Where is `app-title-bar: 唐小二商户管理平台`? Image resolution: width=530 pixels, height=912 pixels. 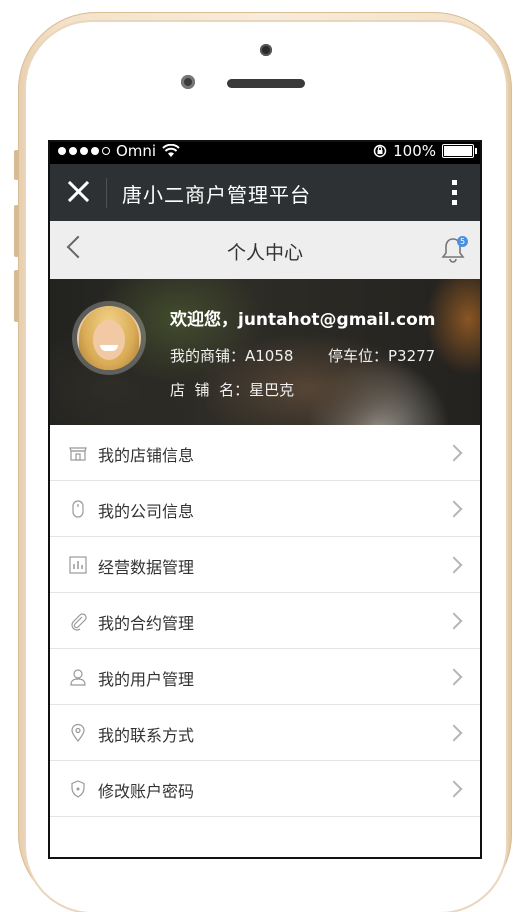
app-title-bar: 唐小二商户管理平台 is located at coordinates (265, 192).